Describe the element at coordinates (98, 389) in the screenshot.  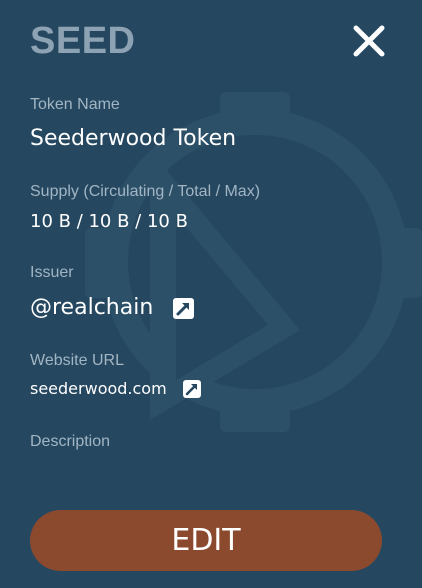
I see `website-value: seederwood.com` at that location.